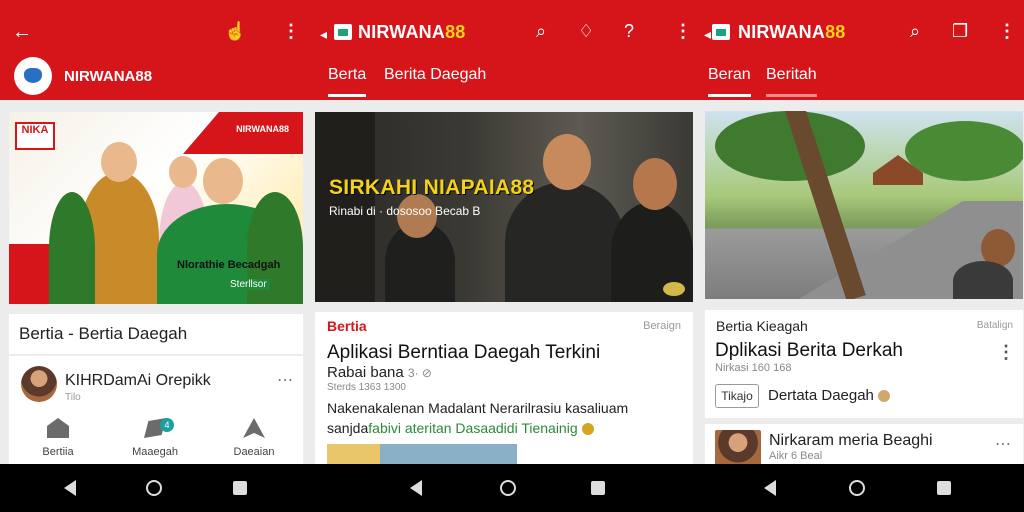  I want to click on section-title: Bertia - Bertia Daegah, so click(103, 333).